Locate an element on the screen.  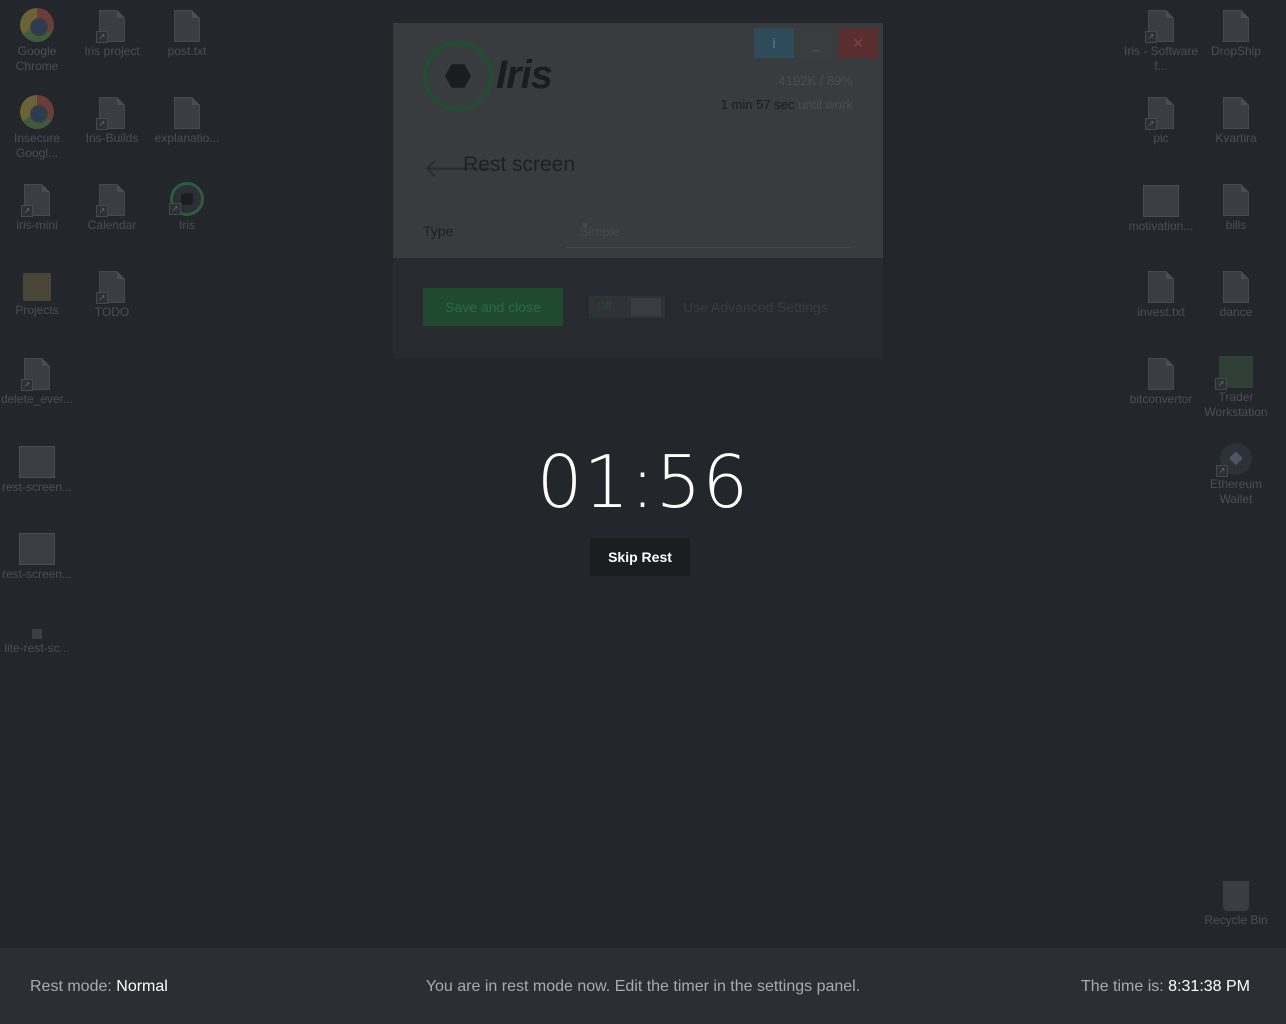
desktop-icon-trader-workstation: ↗ Trader Workstation is located at coordinates (1236, 388).